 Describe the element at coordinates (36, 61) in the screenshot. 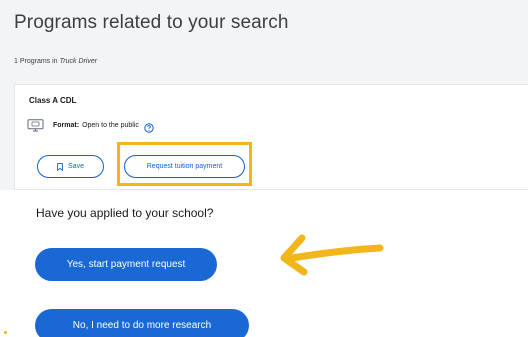

I see `result-count-prefix: 1 Programs in` at that location.